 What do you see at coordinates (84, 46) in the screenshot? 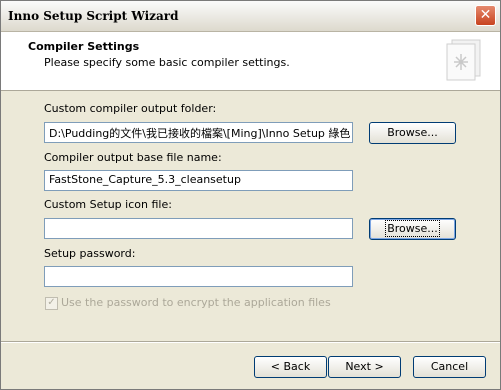
I see `page-title: Compiler Settings` at bounding box center [84, 46].